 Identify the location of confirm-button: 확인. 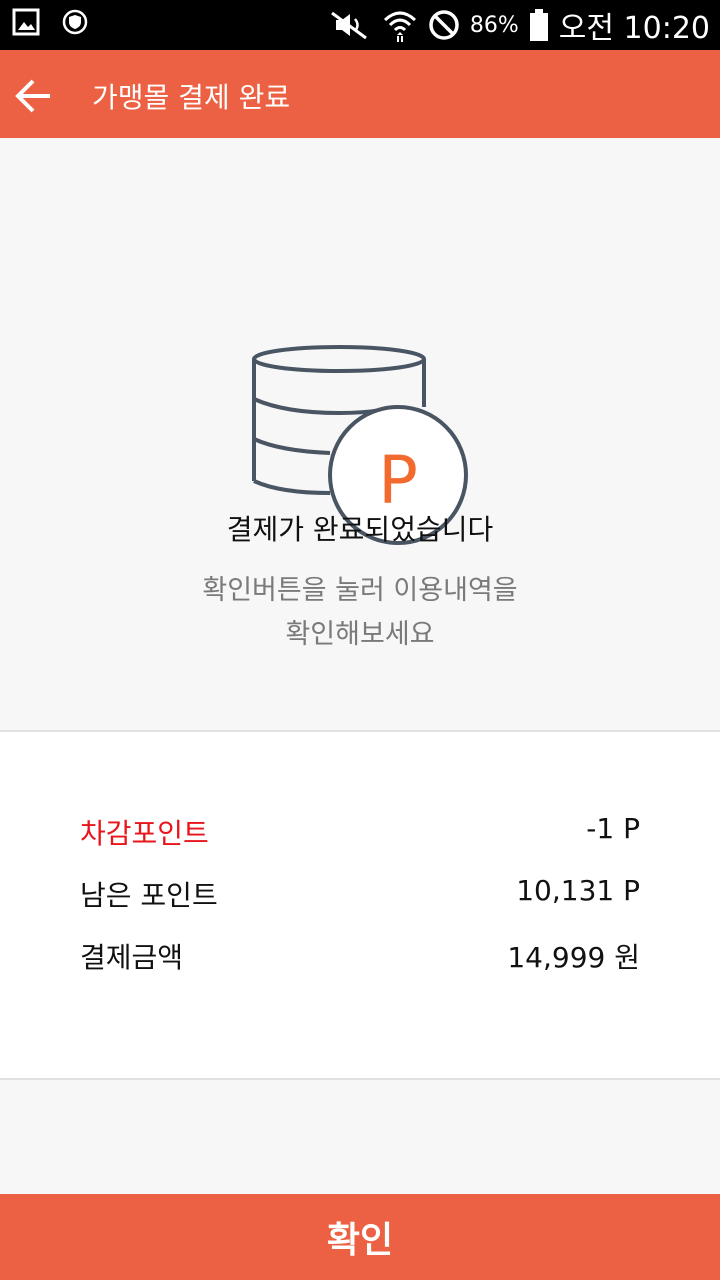
(360, 1237).